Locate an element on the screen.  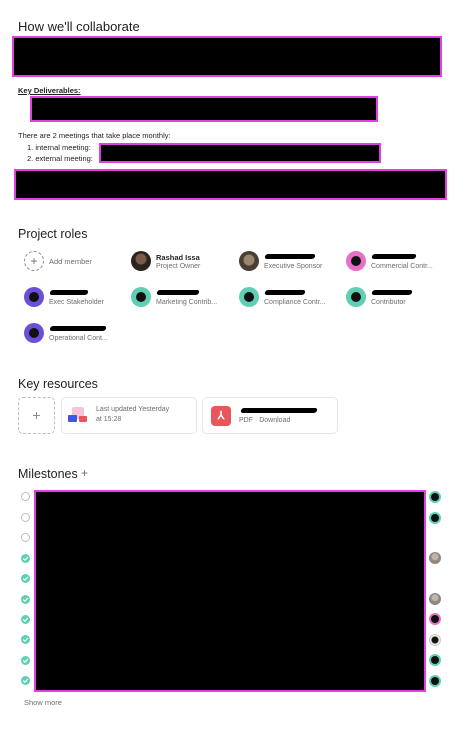
add-resource-button: + is located at coordinates (36, 415).